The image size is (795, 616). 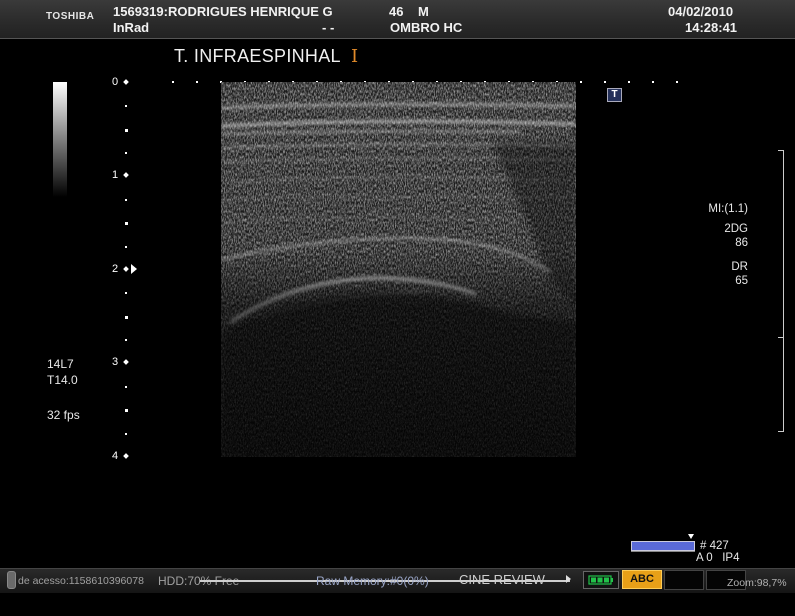 What do you see at coordinates (70, 16) in the screenshot?
I see `brand-logo: TOSHIBA` at bounding box center [70, 16].